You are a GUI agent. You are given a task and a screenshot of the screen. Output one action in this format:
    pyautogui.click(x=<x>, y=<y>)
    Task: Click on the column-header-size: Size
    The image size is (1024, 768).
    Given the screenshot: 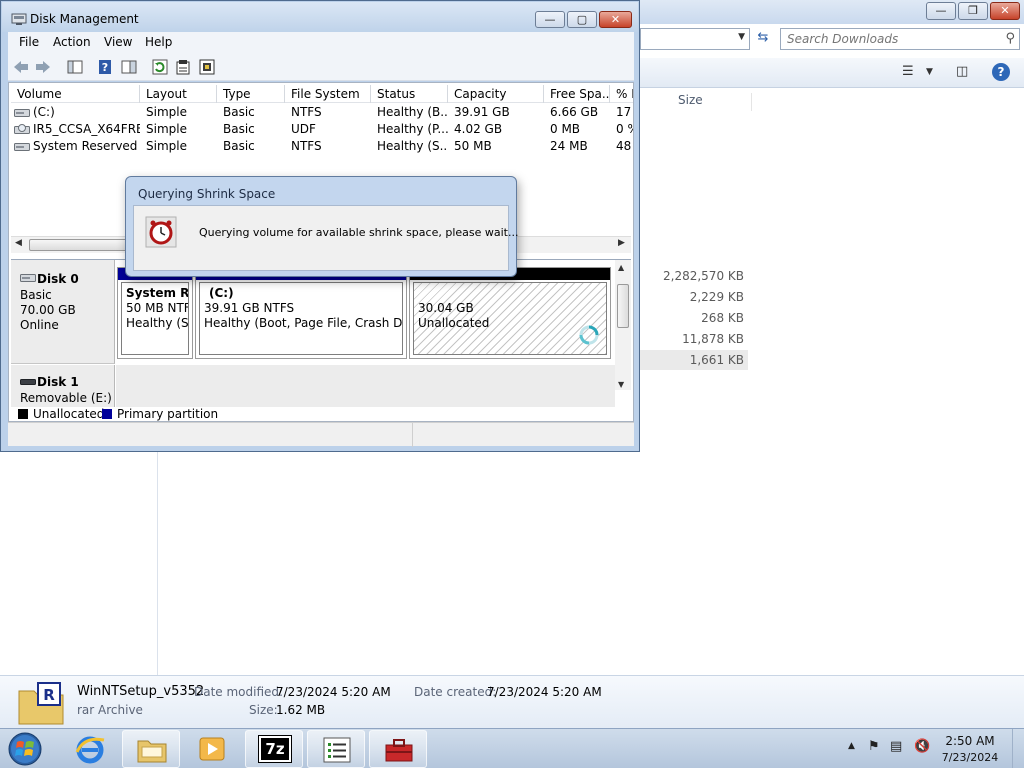 What is the action you would take?
    pyautogui.click(x=712, y=102)
    